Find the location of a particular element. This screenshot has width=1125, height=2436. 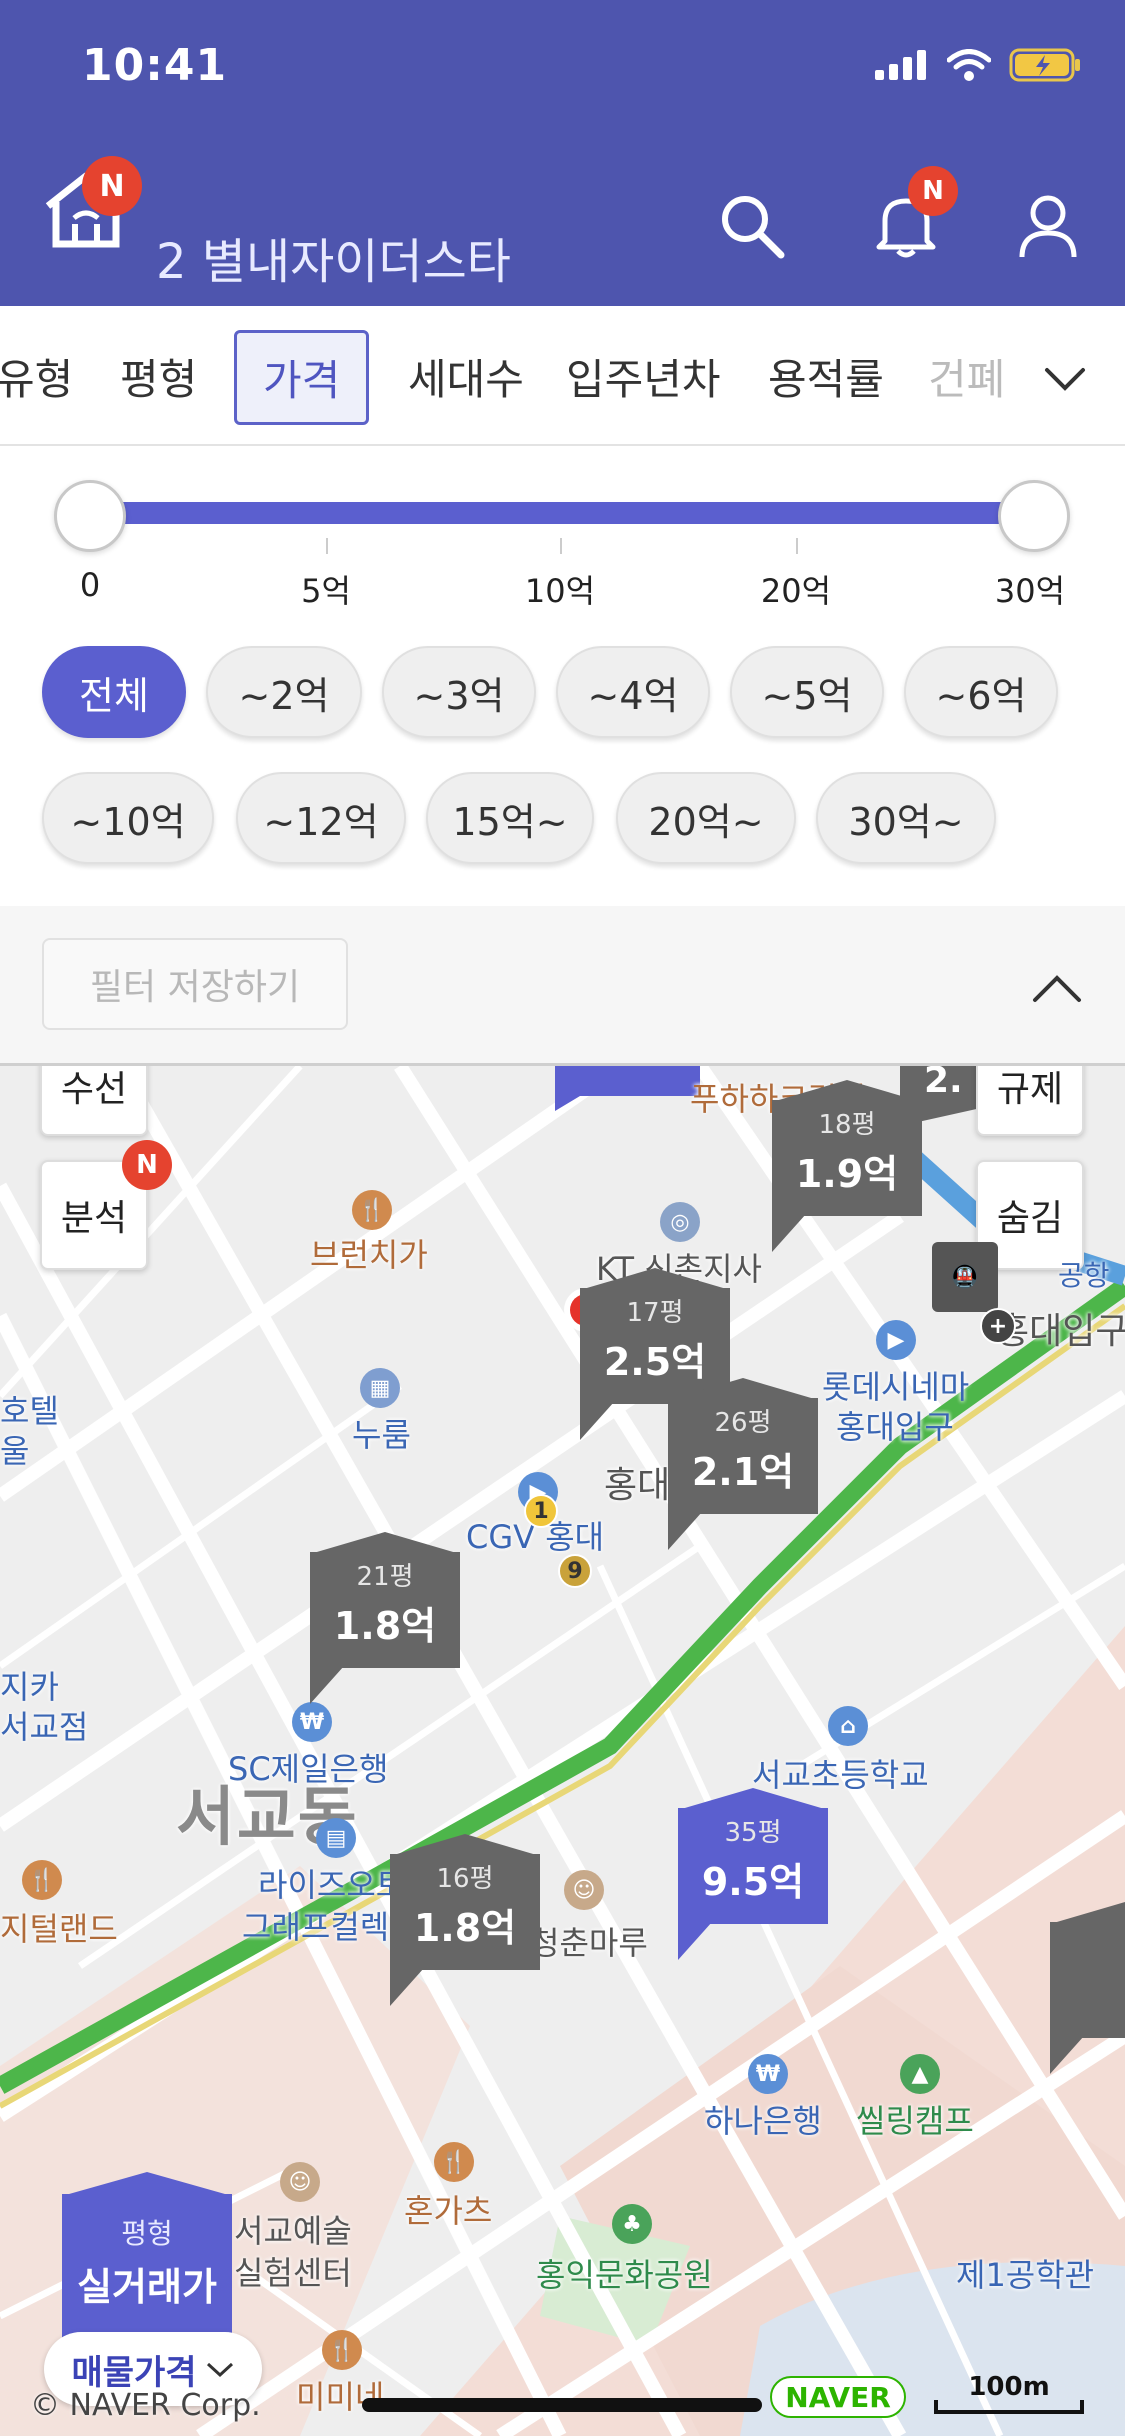

search-button is located at coordinates (752, 226).